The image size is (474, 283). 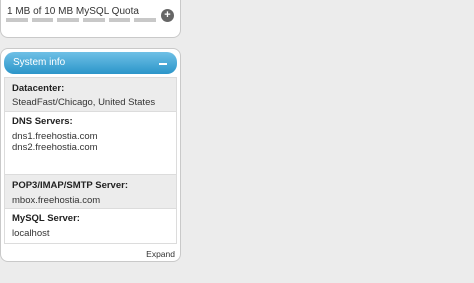 What do you see at coordinates (39, 62) in the screenshot?
I see `system-info-title: System info` at bounding box center [39, 62].